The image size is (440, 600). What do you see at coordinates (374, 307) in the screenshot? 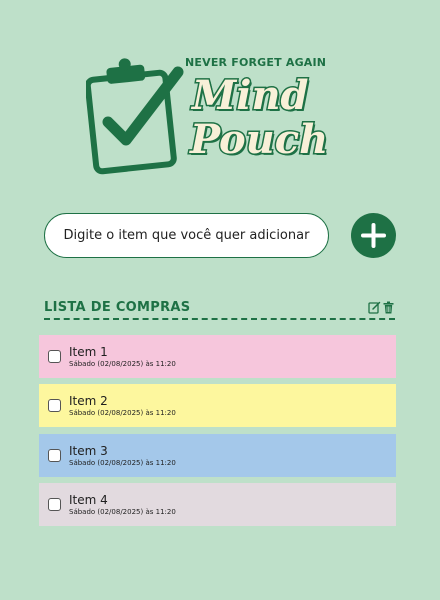
I see `edit-icon` at bounding box center [374, 307].